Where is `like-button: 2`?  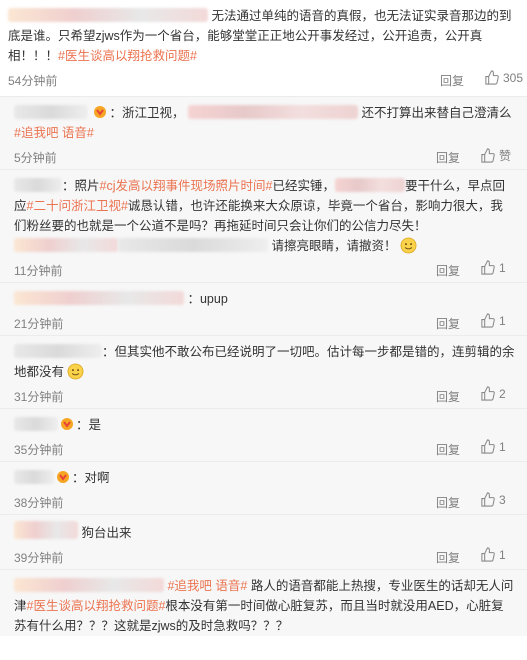 like-button: 2 is located at coordinates (493, 393).